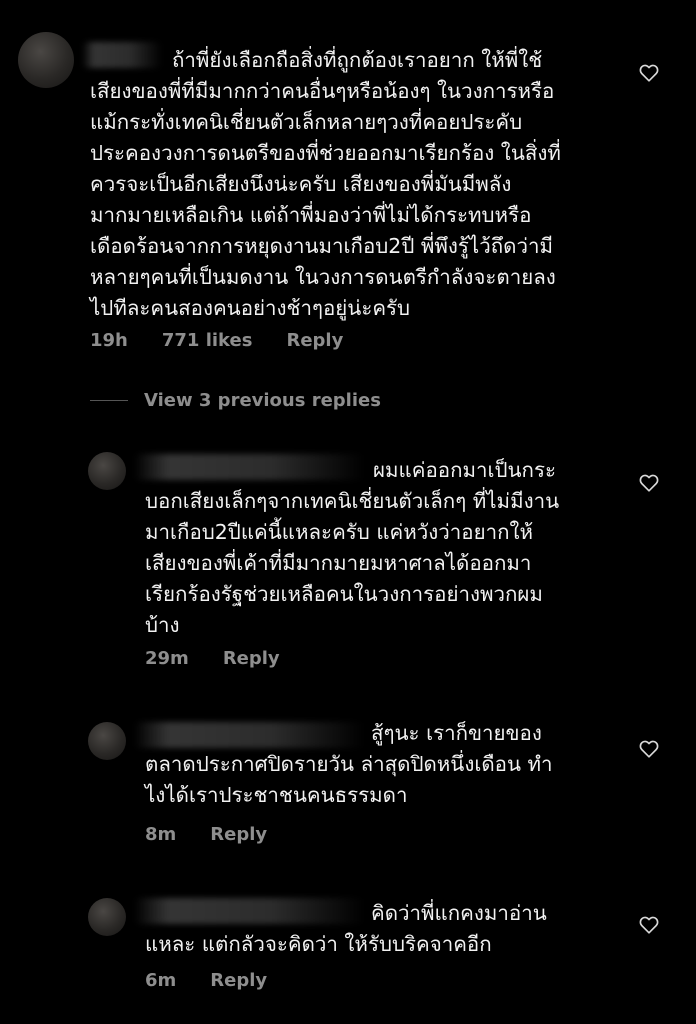 The image size is (696, 1024). I want to click on likes-count: 771 likes, so click(207, 340).